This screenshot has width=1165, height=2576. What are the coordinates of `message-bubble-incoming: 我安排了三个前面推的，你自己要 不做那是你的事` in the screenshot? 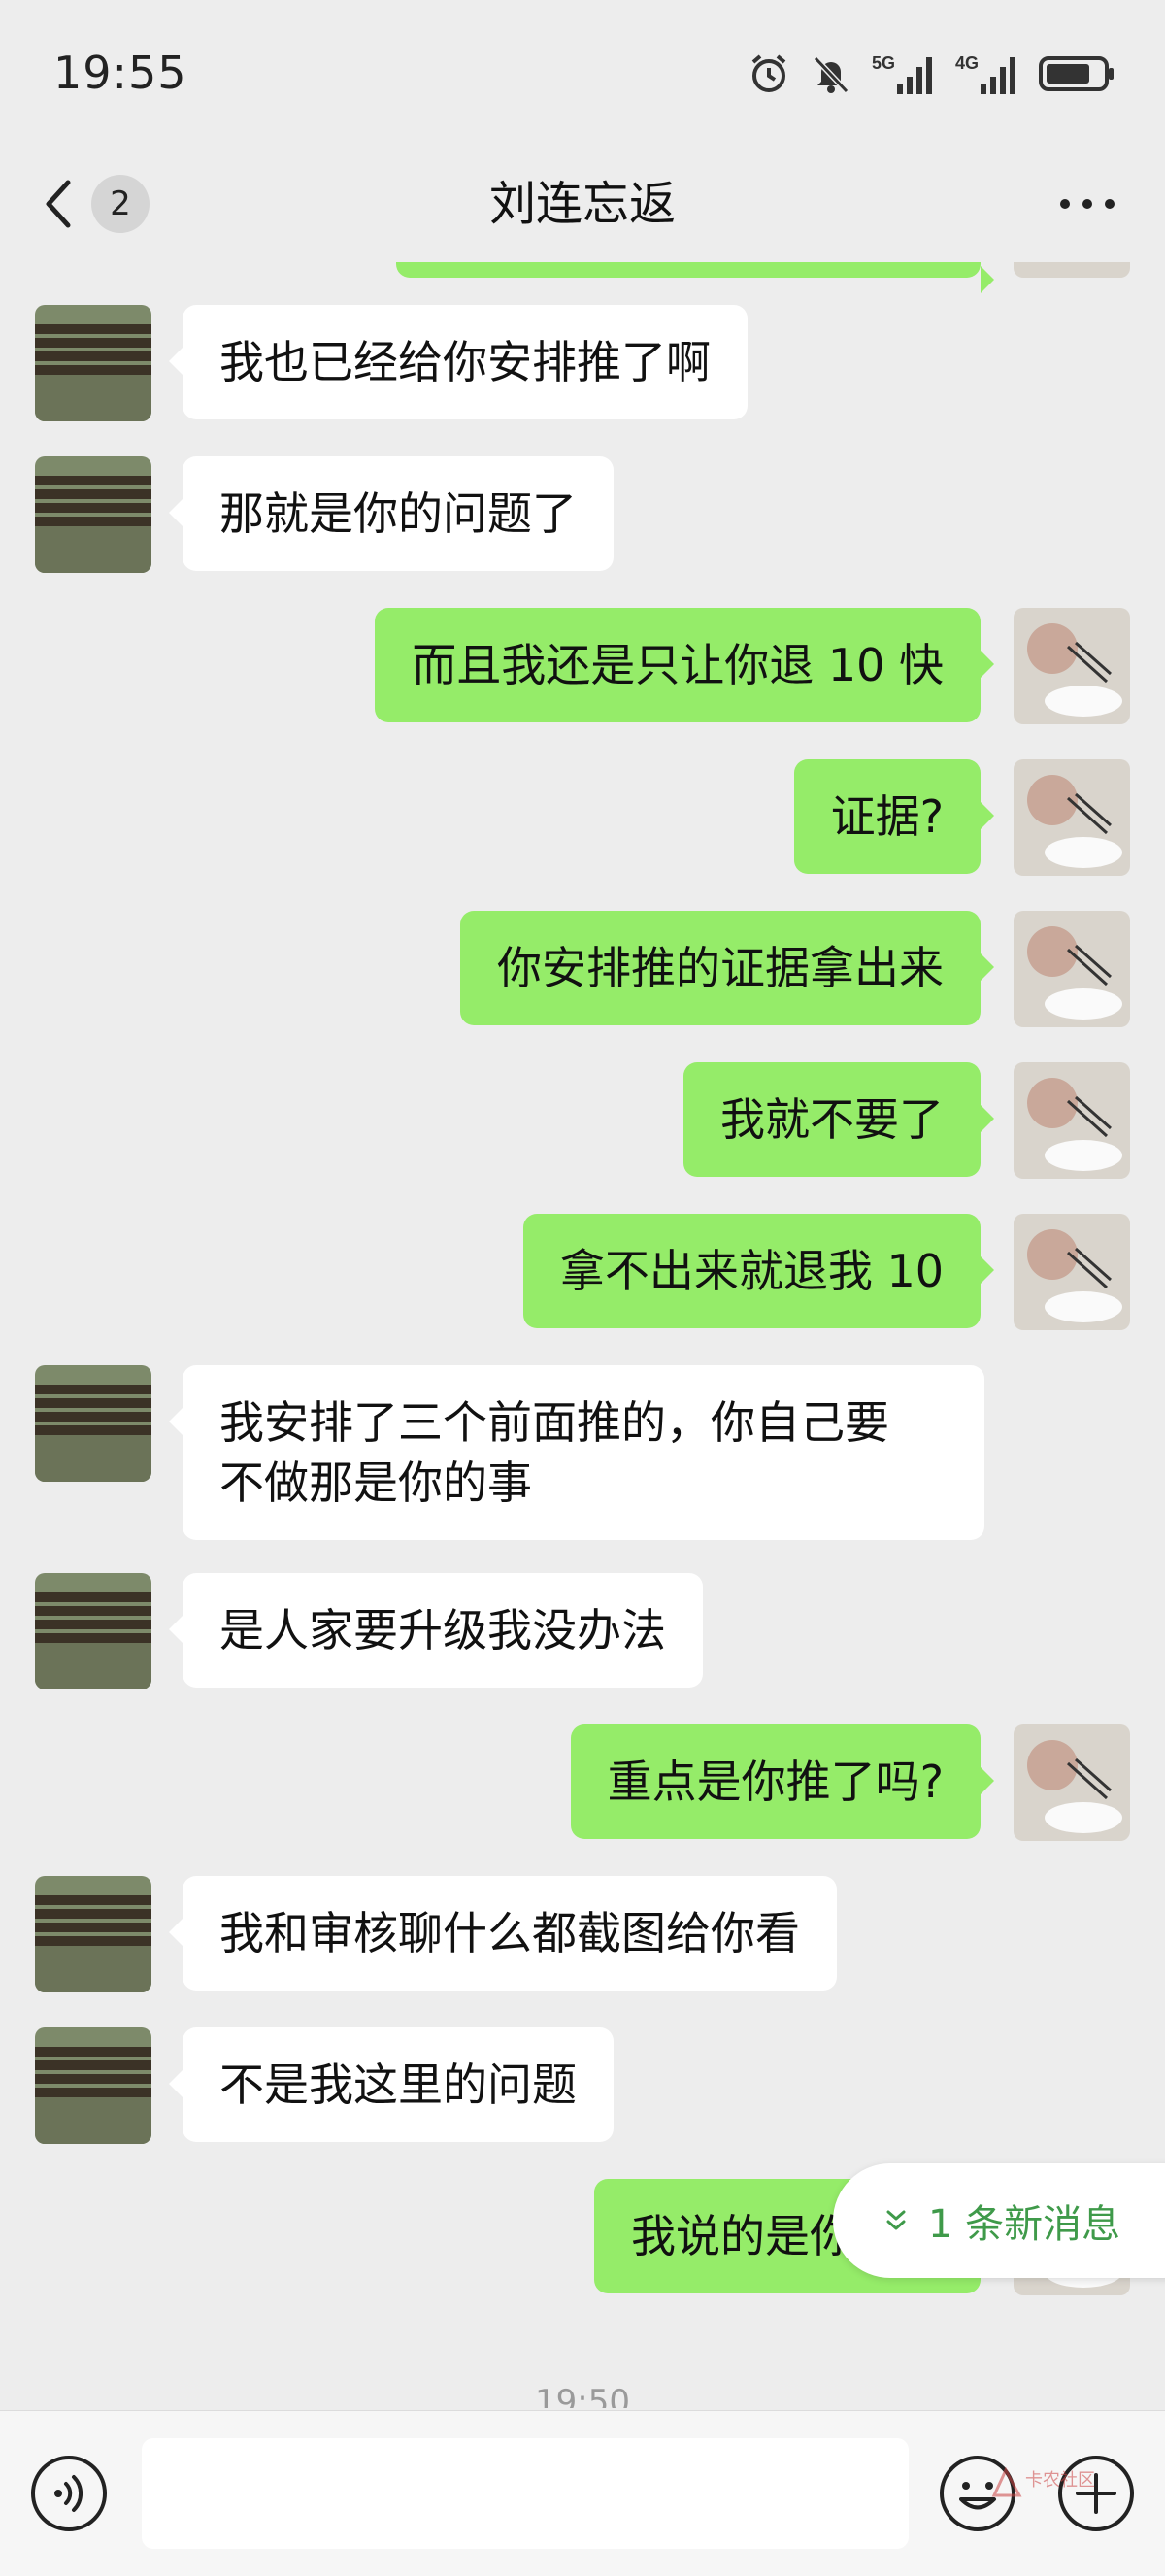 It's located at (576, 1453).